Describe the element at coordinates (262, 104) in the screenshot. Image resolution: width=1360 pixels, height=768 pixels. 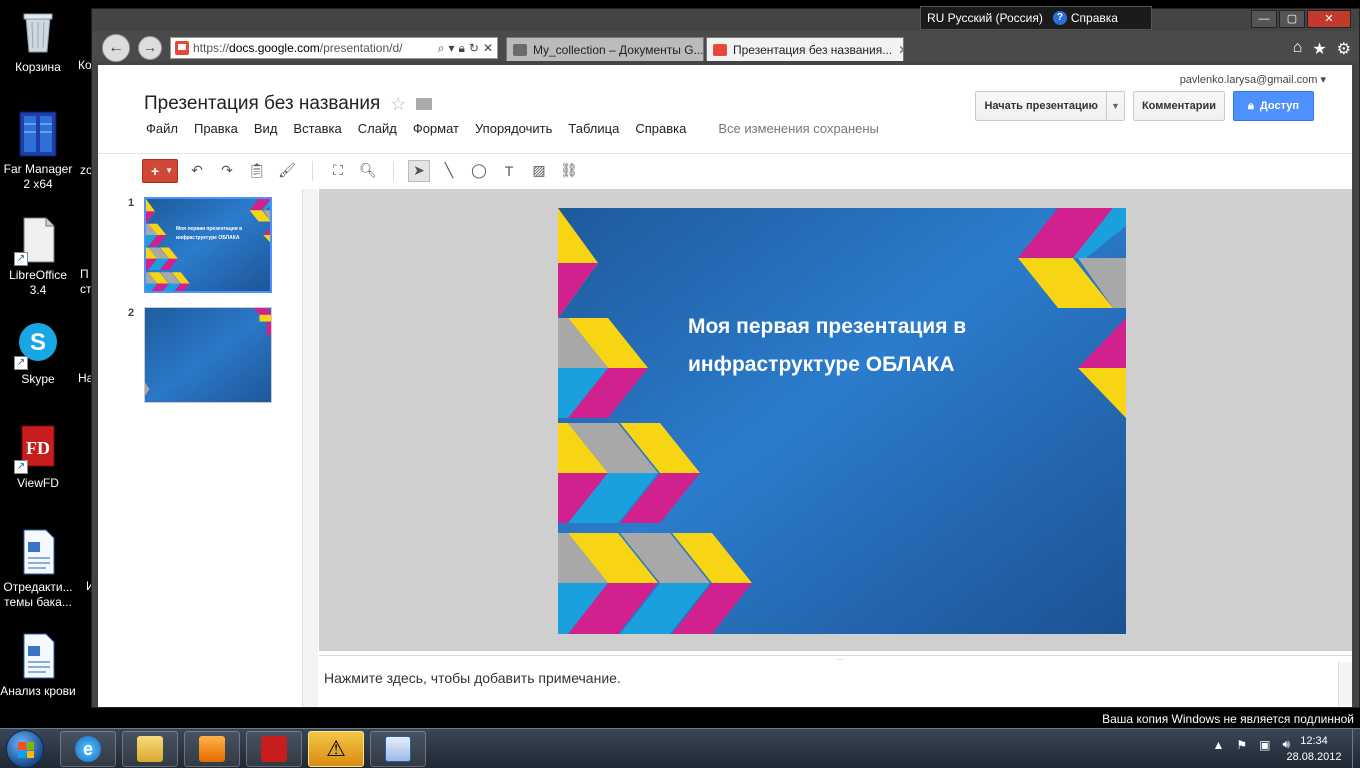
I see `document-title: Презентация без названия` at that location.